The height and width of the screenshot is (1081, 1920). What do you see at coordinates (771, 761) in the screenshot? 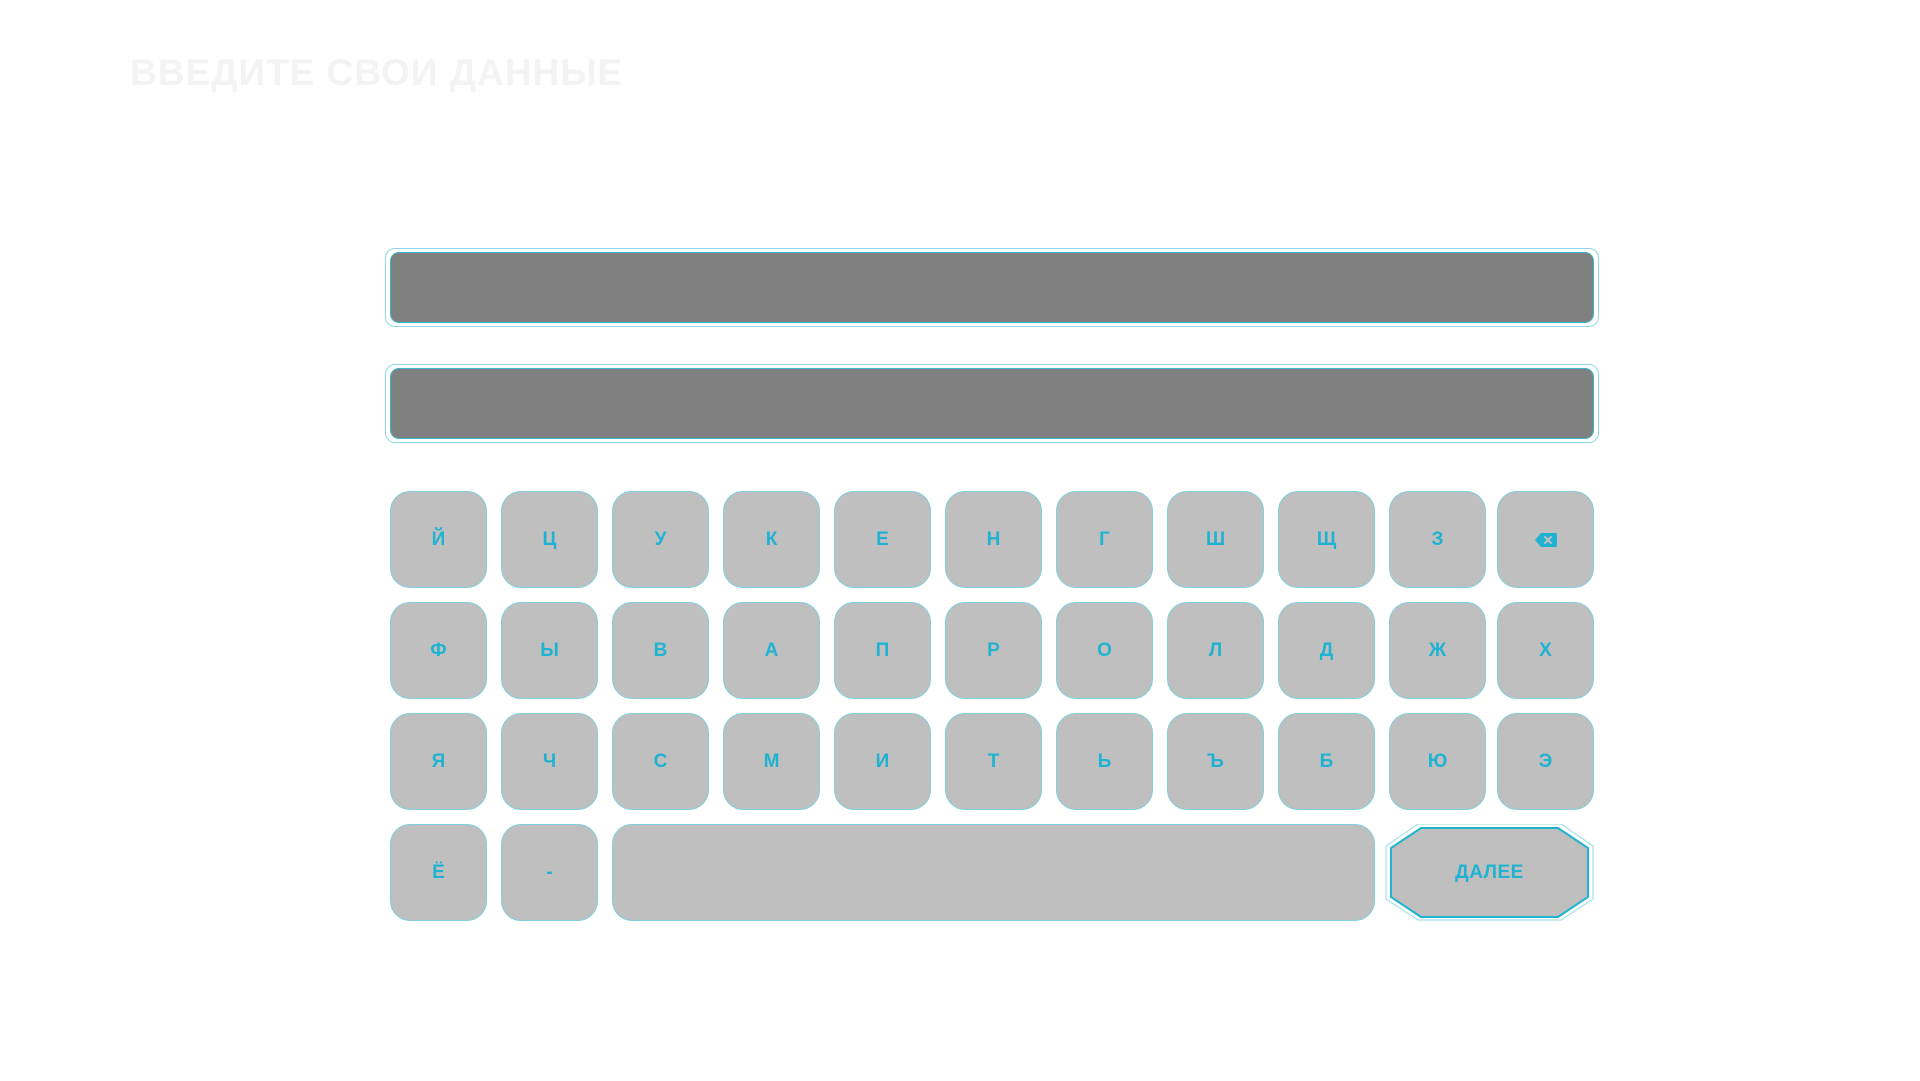
I see `key-letter: М` at bounding box center [771, 761].